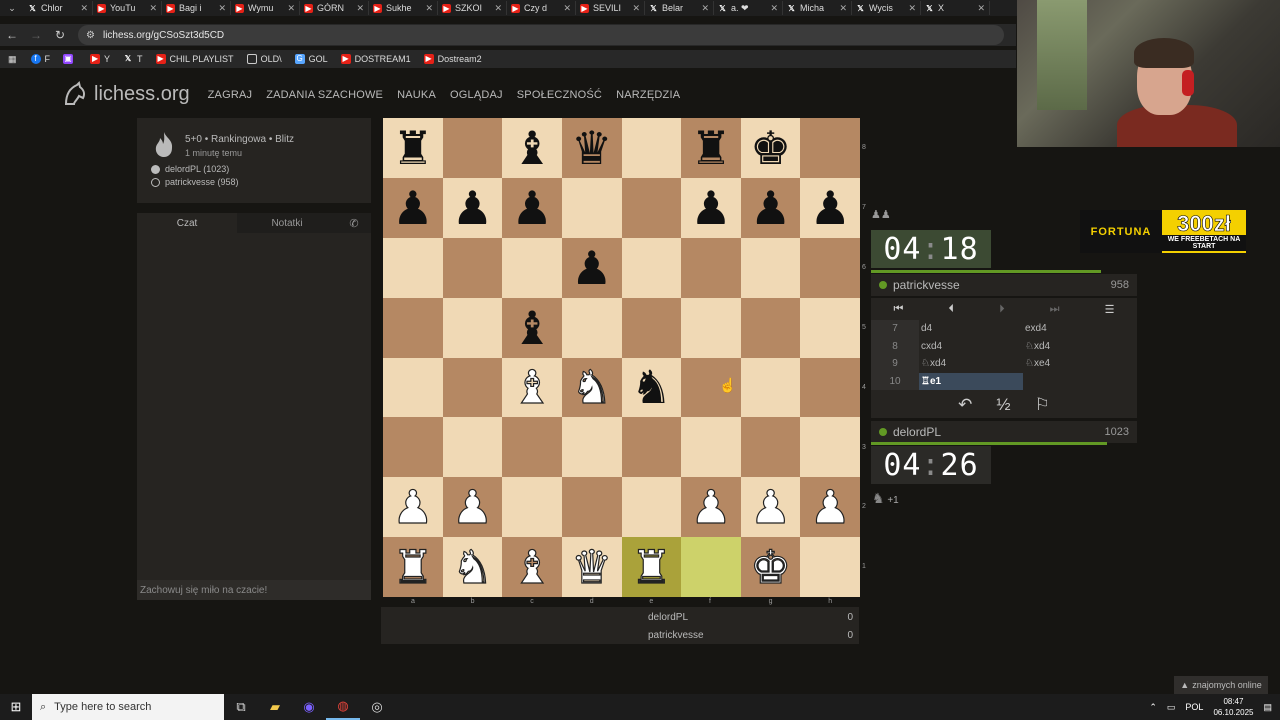 The image size is (1280, 720). Describe the element at coordinates (241, 707) in the screenshot. I see `task-view-icon: ⧉` at that location.